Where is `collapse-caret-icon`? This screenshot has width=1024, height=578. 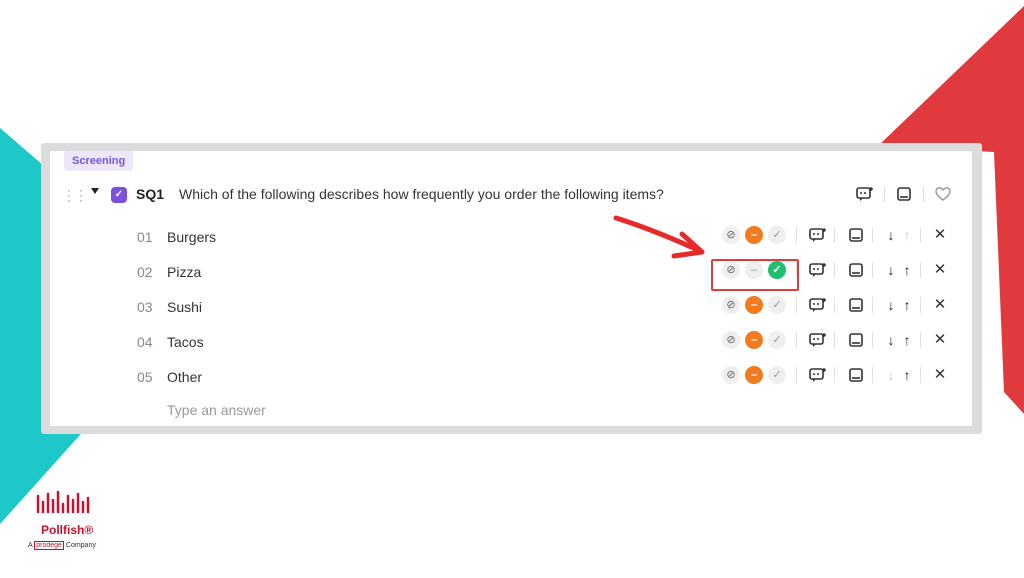 collapse-caret-icon is located at coordinates (95, 191).